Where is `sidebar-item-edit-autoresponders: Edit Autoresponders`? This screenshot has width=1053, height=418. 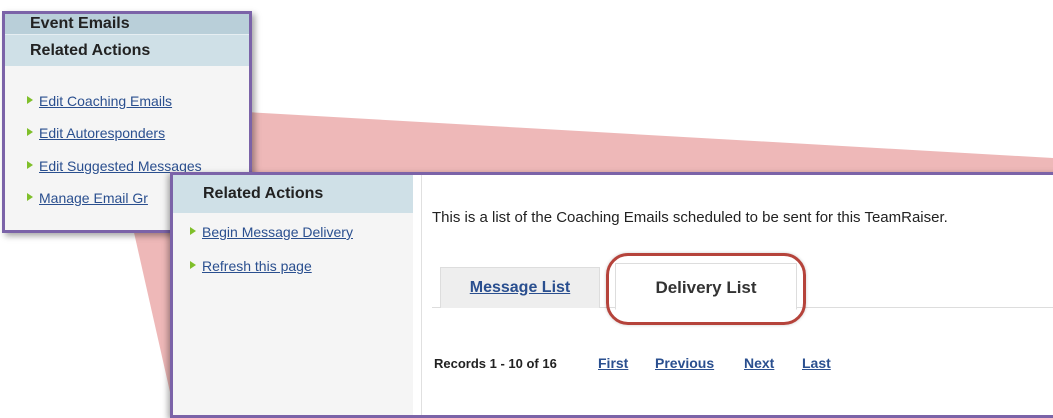 sidebar-item-edit-autoresponders: Edit Autoresponders is located at coordinates (96, 133).